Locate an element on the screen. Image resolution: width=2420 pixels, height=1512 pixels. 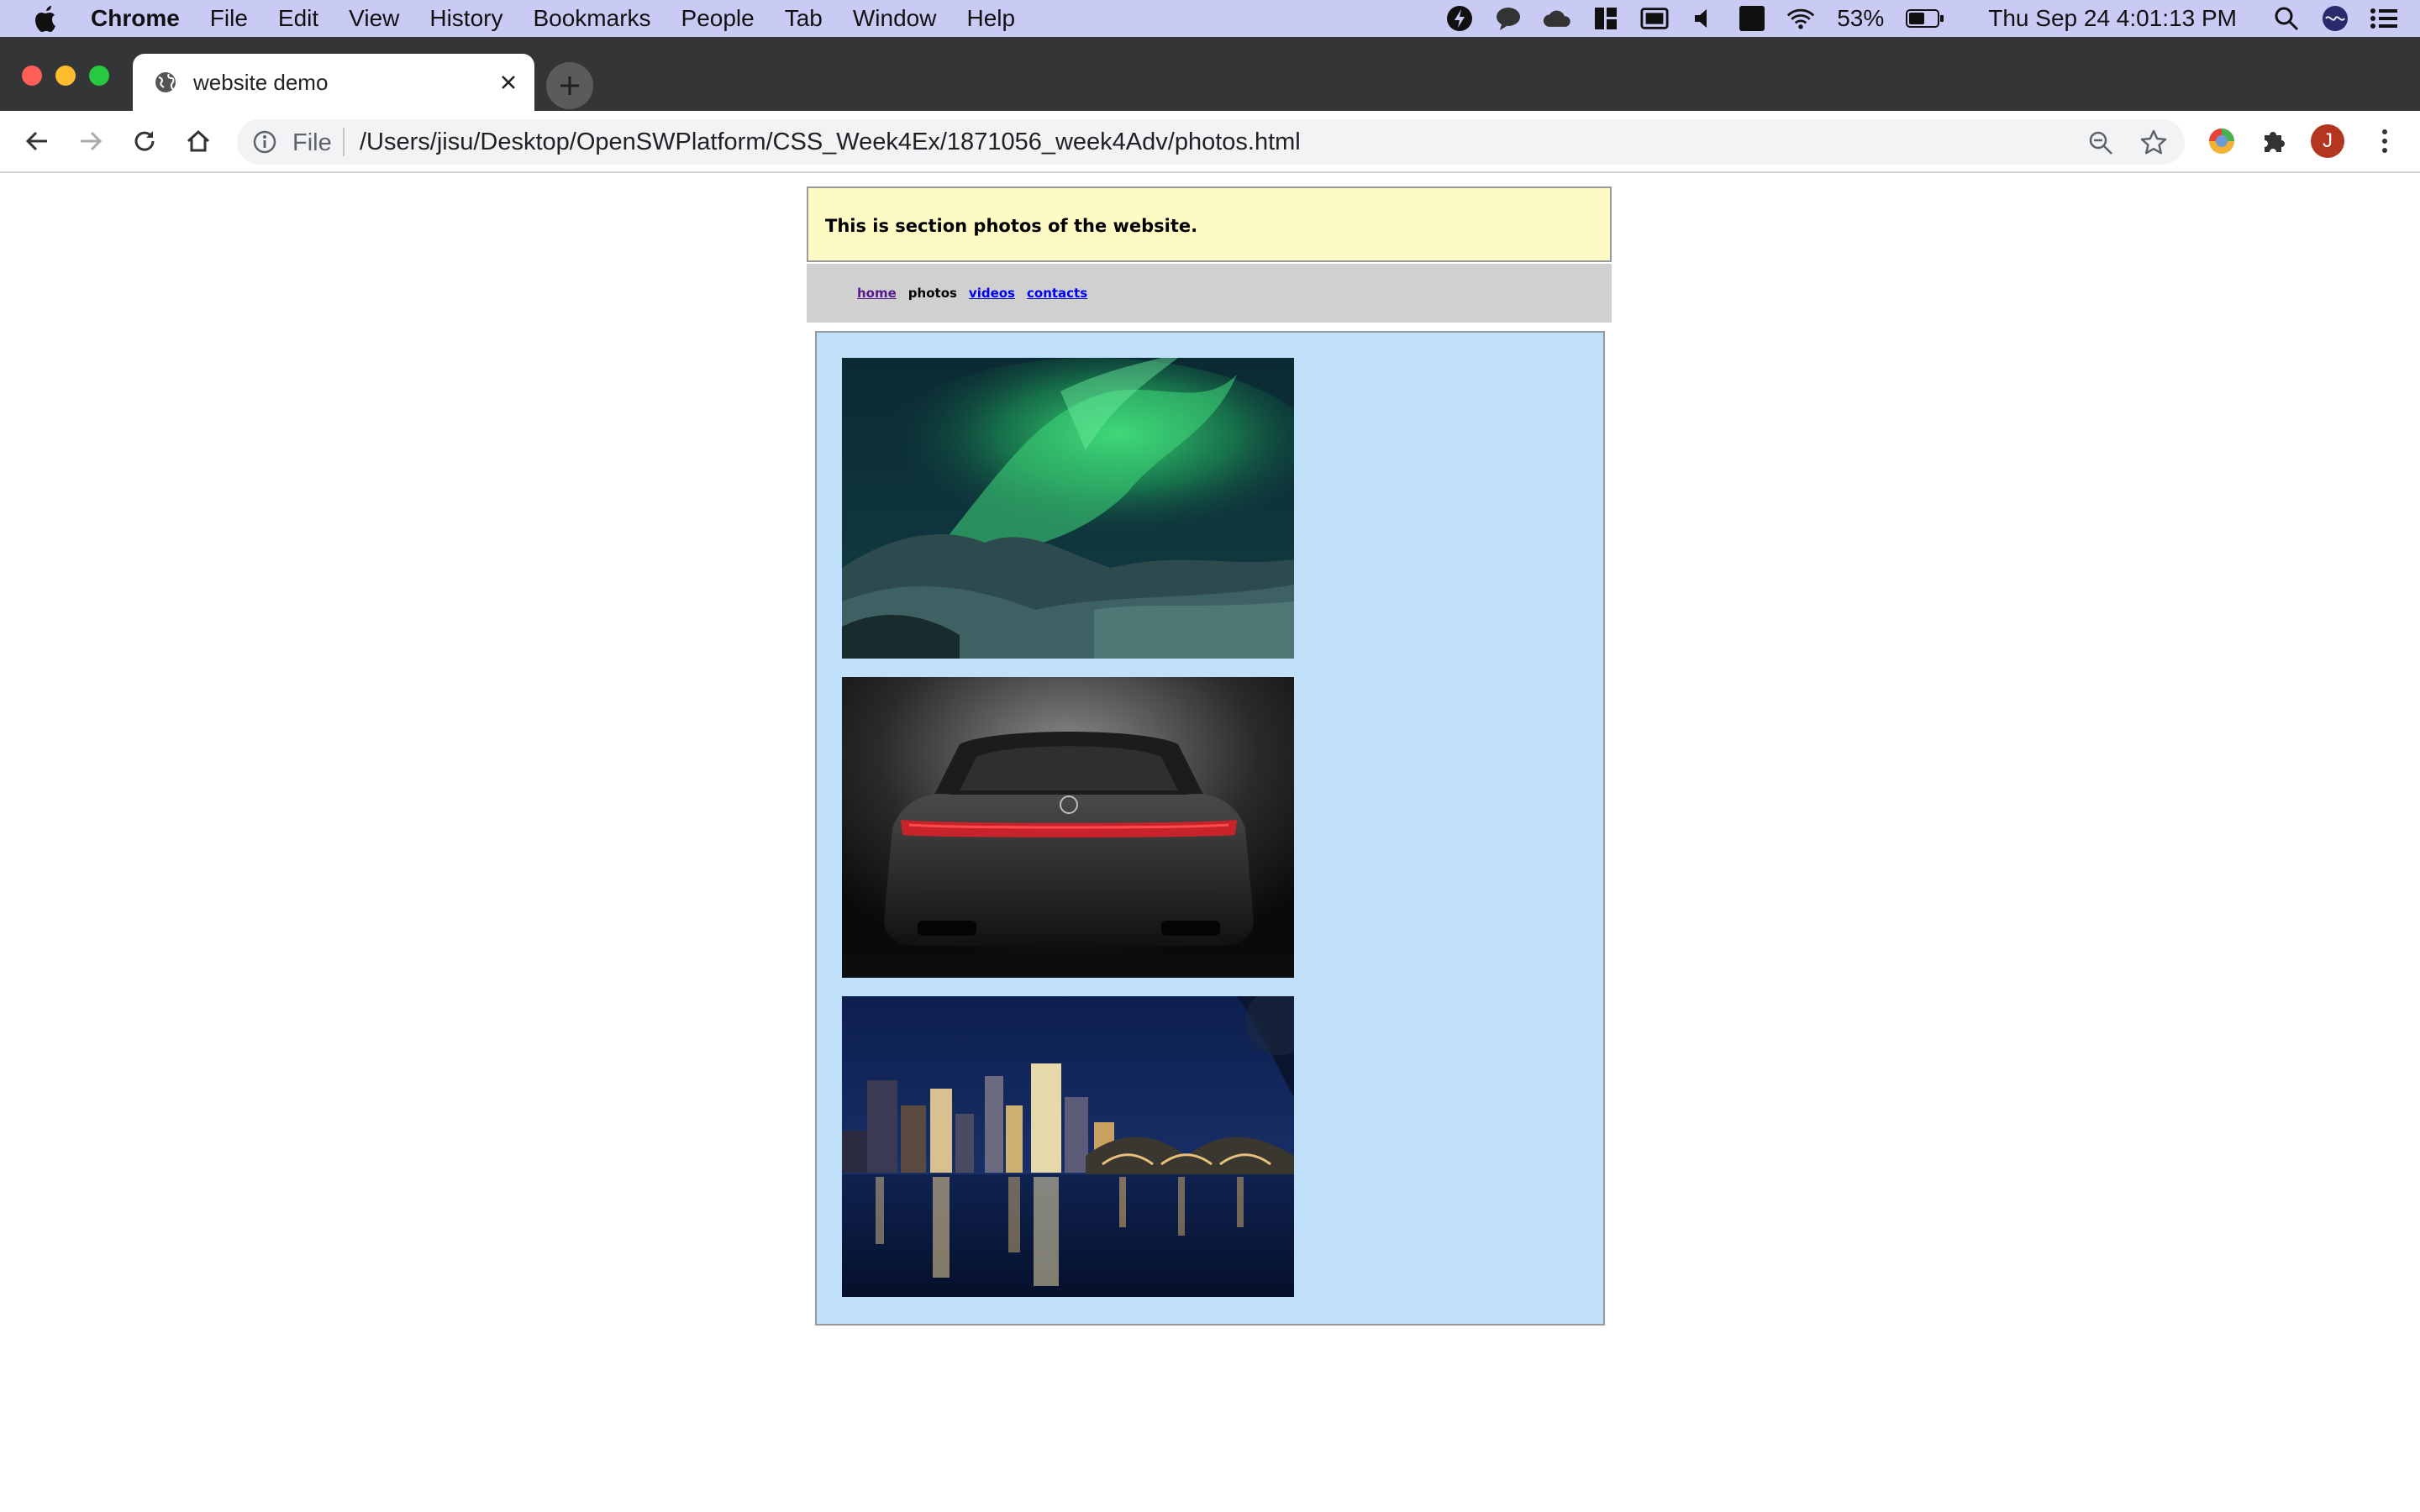
aurora-photo is located at coordinates (1068, 508).